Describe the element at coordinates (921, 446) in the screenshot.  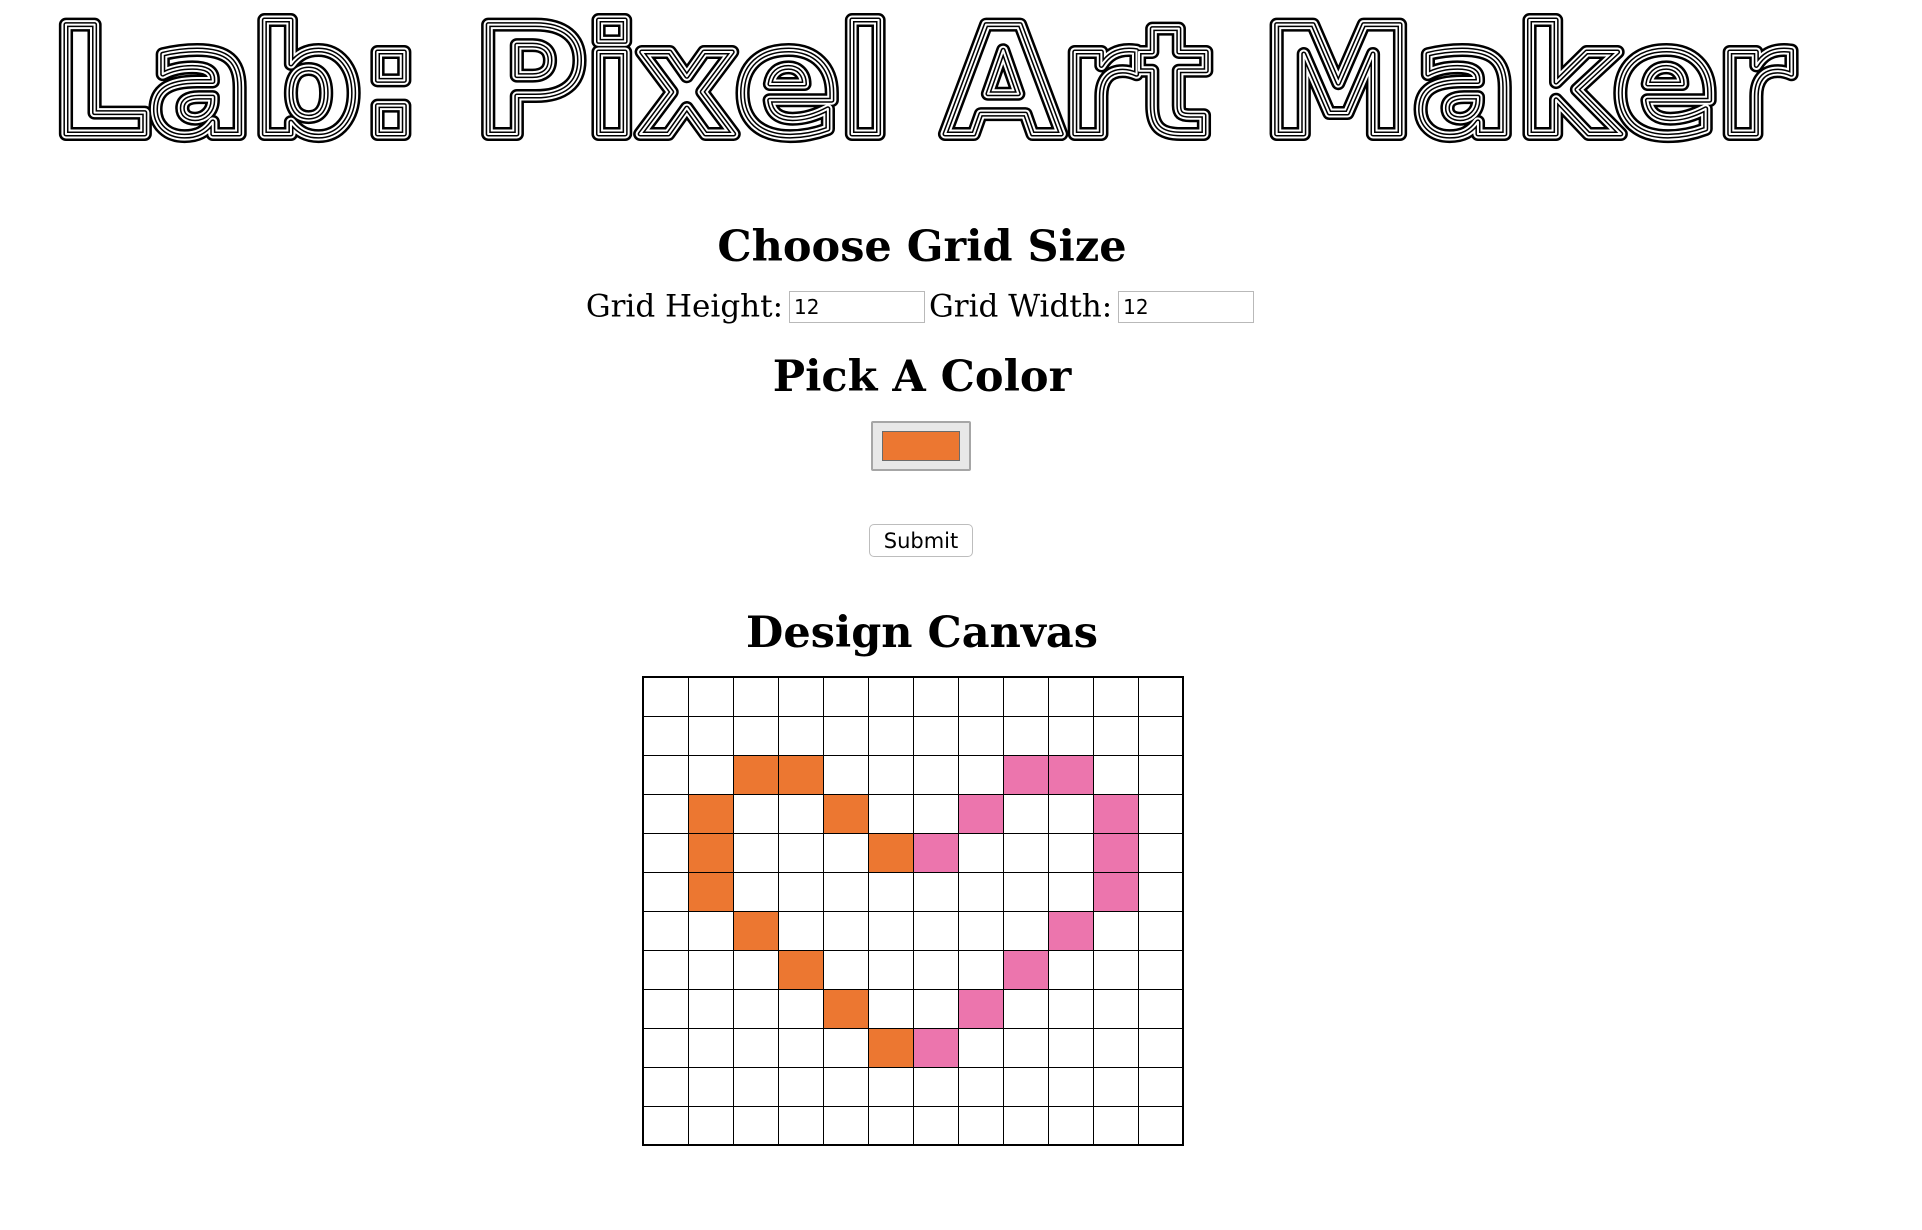
I see `color-picker` at that location.